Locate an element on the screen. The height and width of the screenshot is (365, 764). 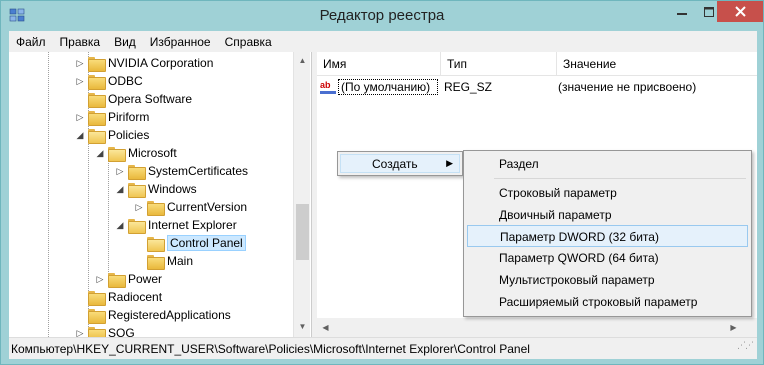
submenu-arrow-icon: ▶ is located at coordinates (449, 163).